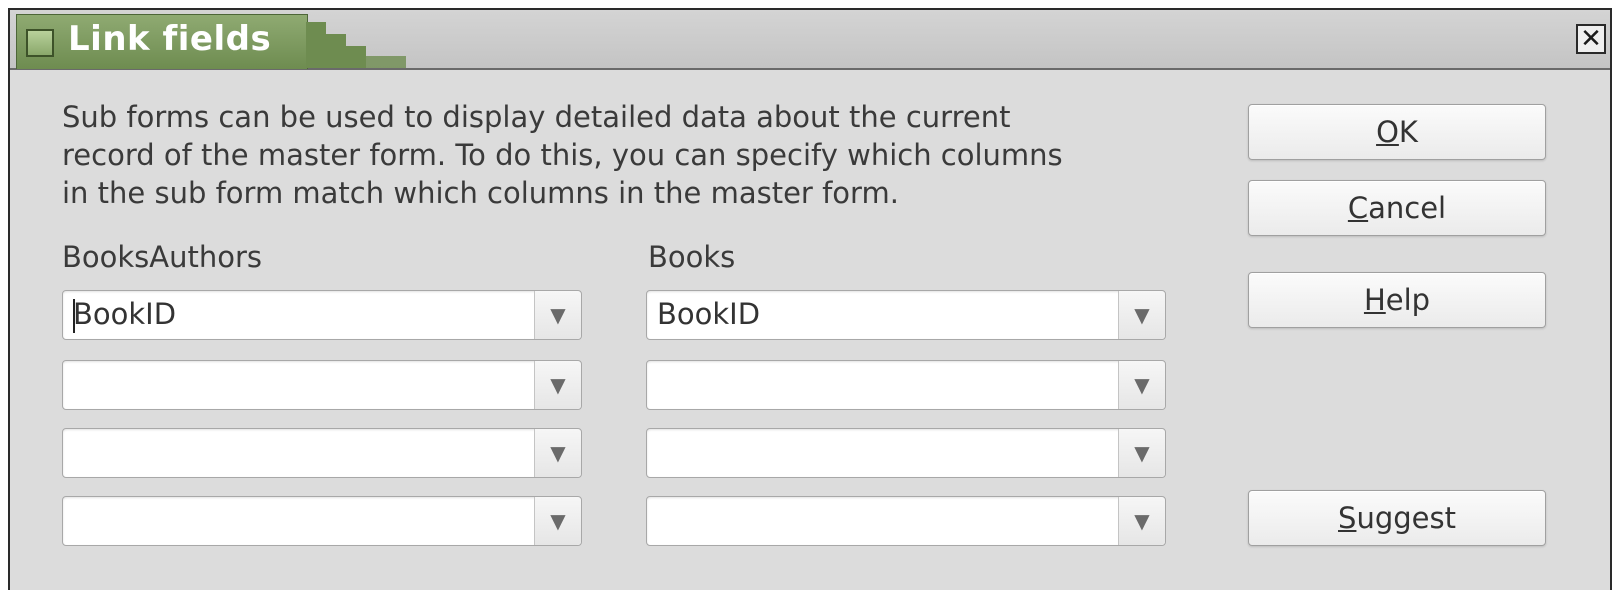  What do you see at coordinates (810, 40) in the screenshot?
I see `title-bar: Link fields ✕` at bounding box center [810, 40].